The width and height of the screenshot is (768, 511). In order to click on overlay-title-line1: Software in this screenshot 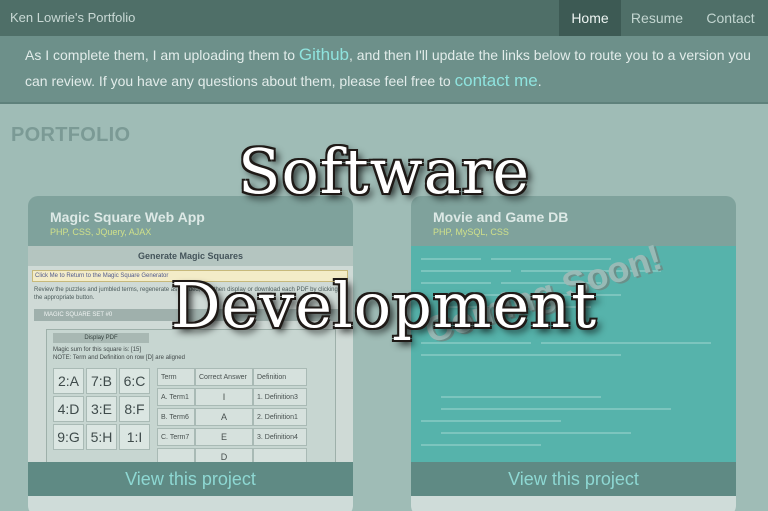, I will do `click(384, 171)`.